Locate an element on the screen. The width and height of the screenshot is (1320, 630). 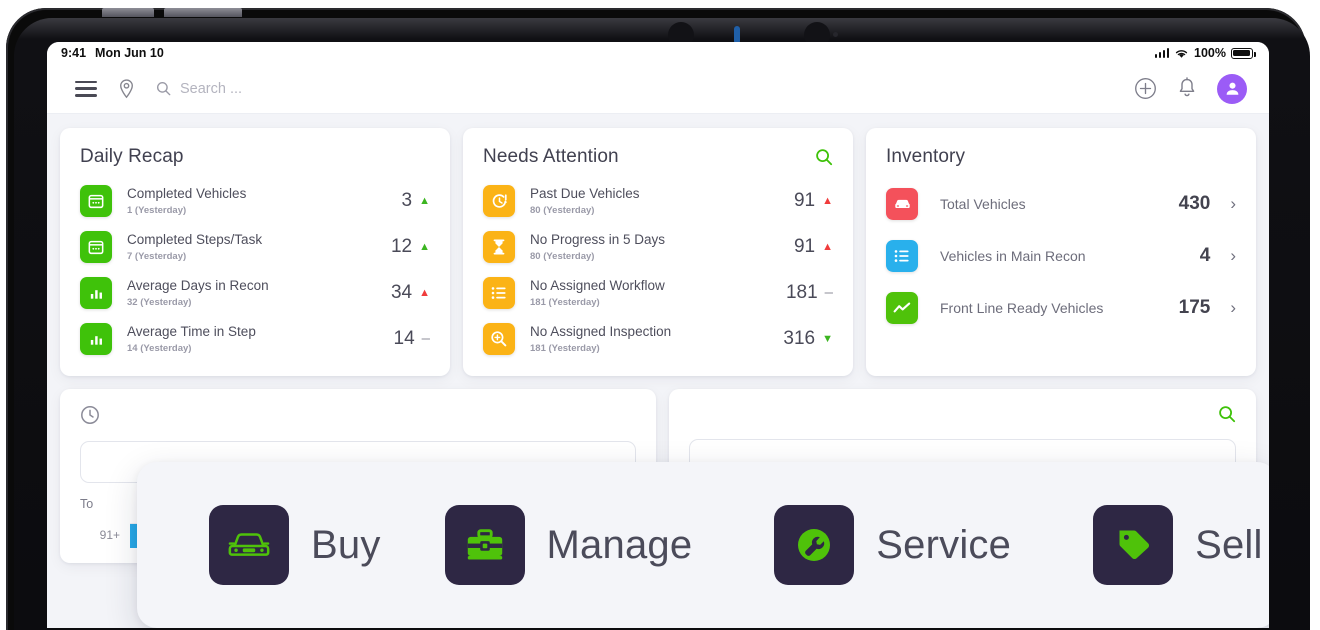
list-item: Front Line Ready Vehicles 175 › is located at coordinates (1061, 308).